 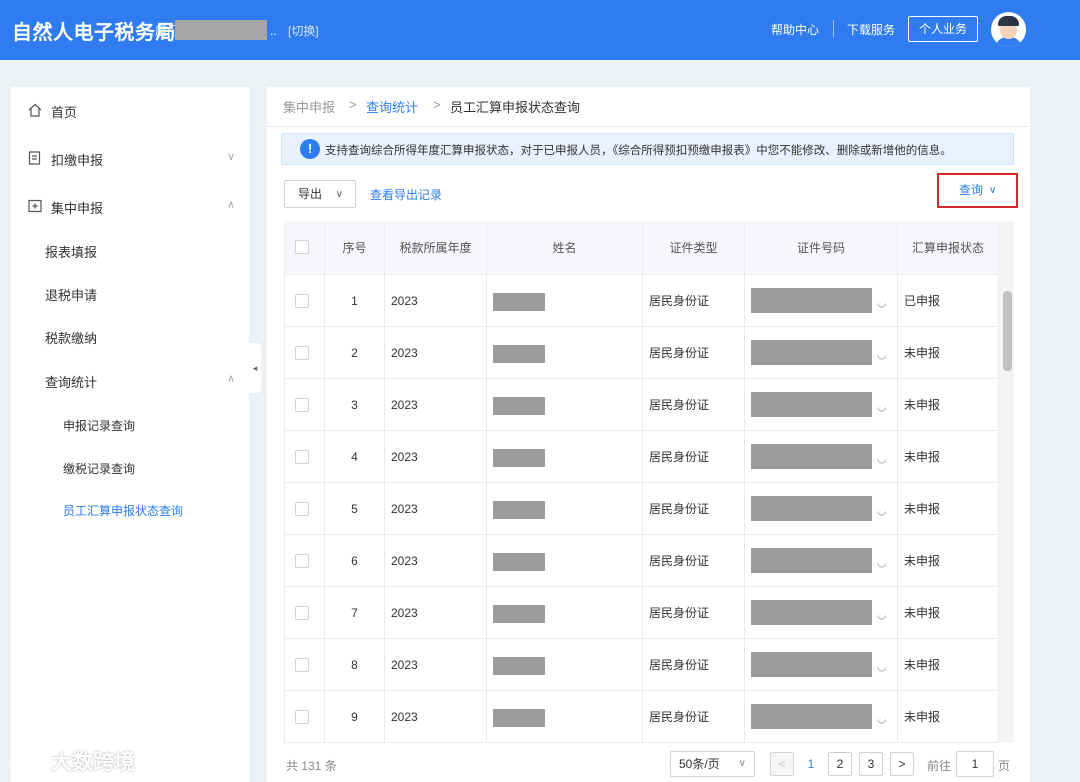 What do you see at coordinates (311, 766) in the screenshot?
I see `total-count: 共 131 条` at bounding box center [311, 766].